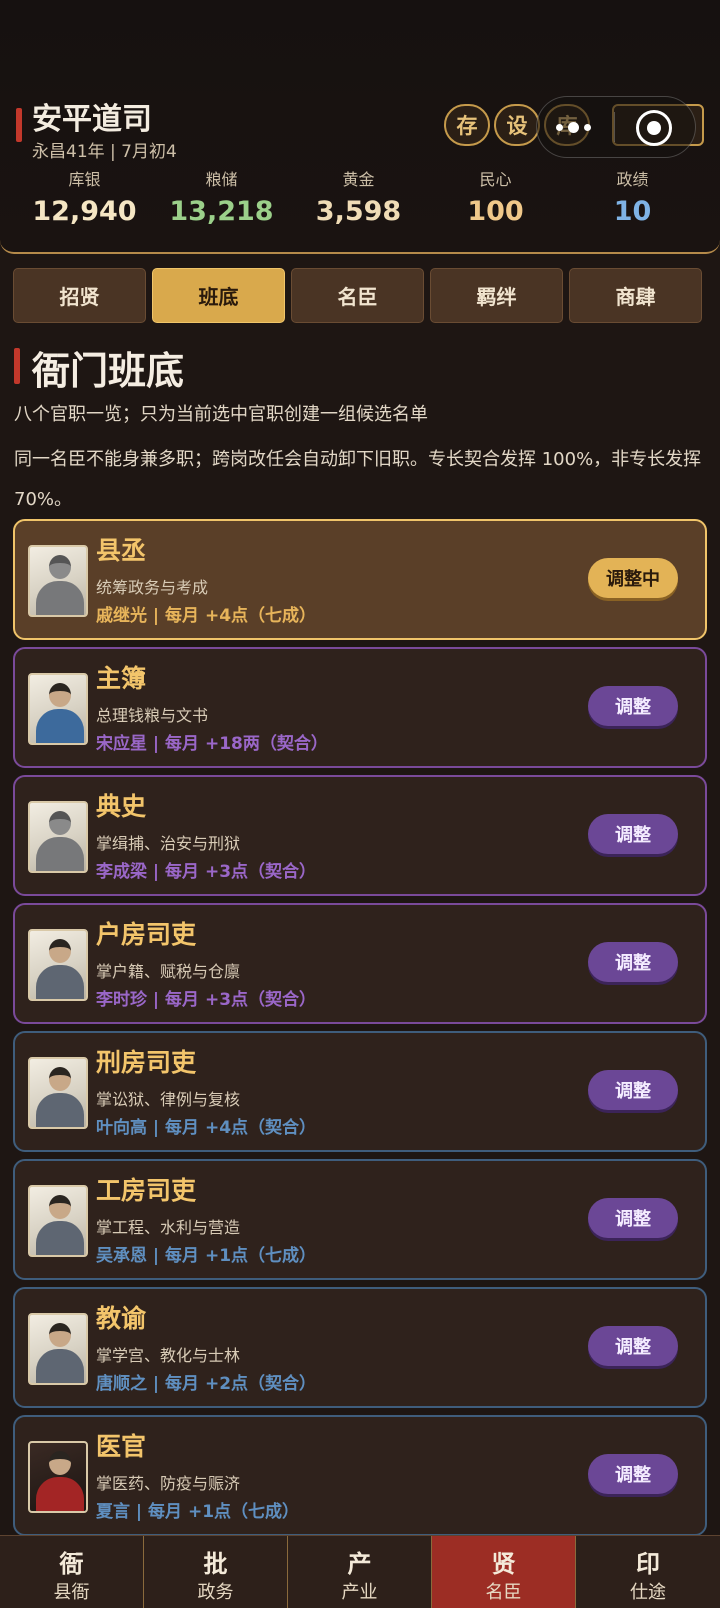  I want to click on office-title: 主簿, so click(121, 678).